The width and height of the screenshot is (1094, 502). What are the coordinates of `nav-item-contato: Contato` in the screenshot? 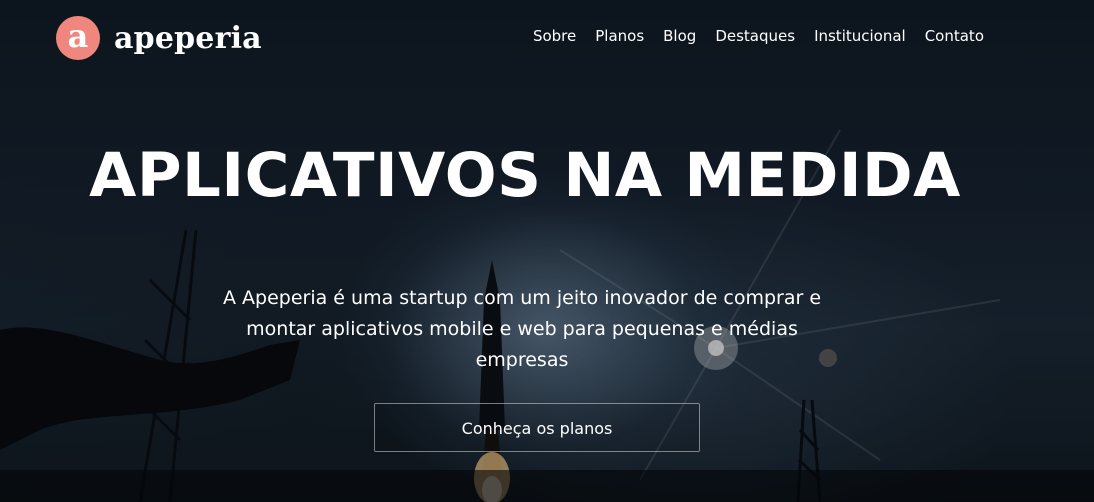 It's located at (954, 36).